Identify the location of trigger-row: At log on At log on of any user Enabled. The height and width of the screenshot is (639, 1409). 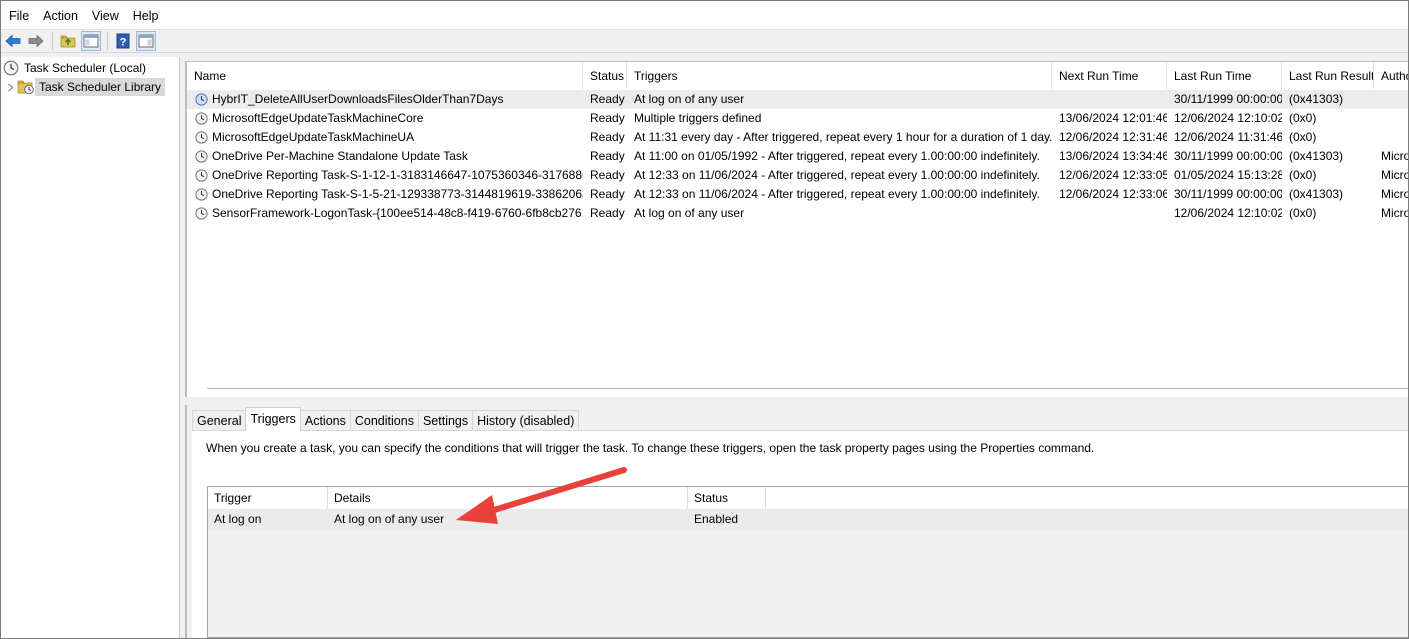
(808, 519).